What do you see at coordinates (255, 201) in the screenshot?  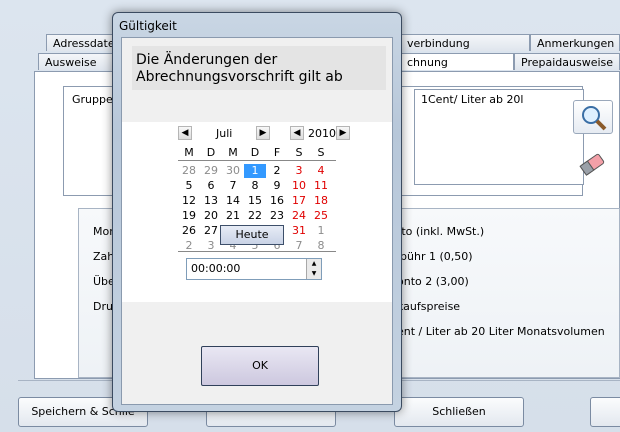 I see `calendar-day: 15` at bounding box center [255, 201].